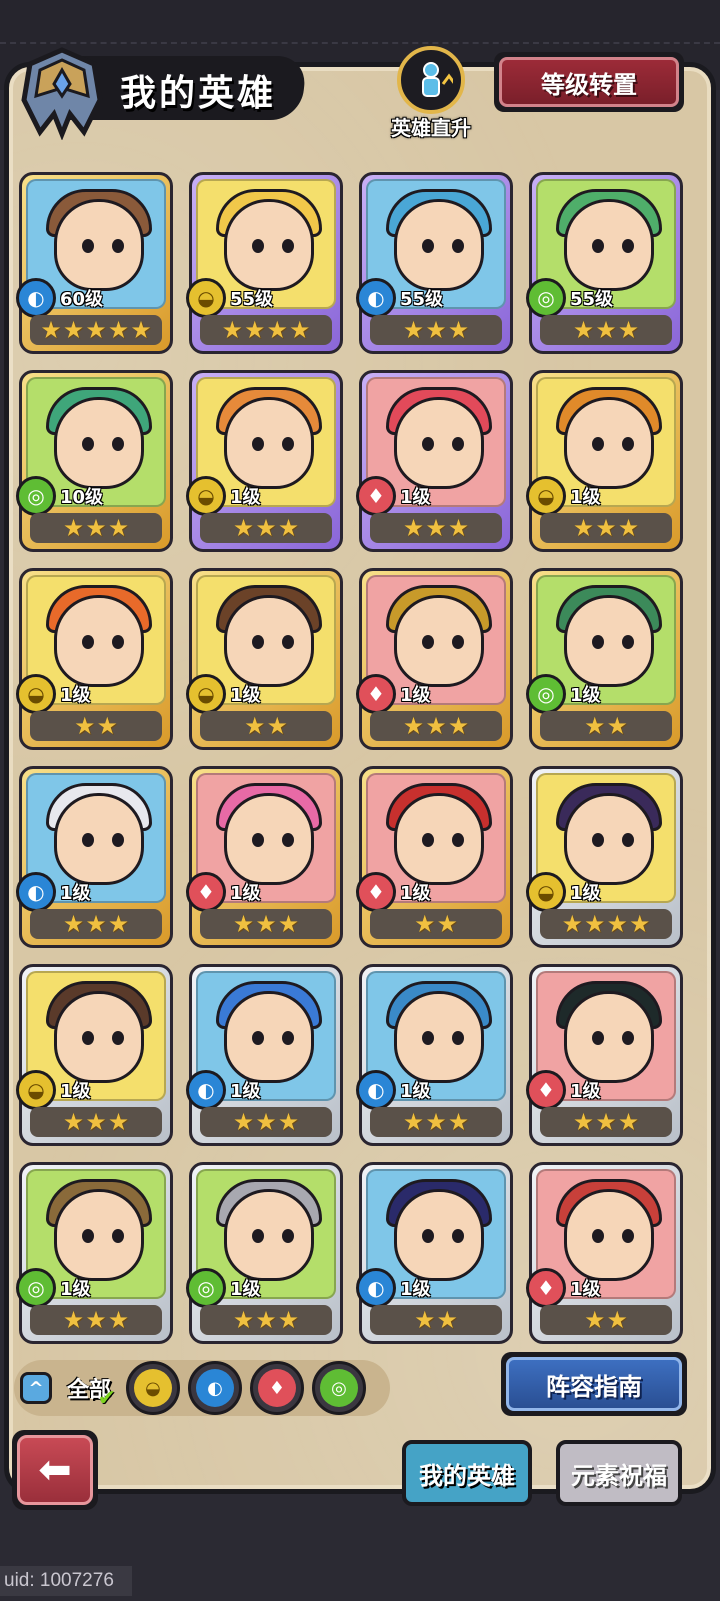 This screenshot has height=1601, width=720. I want to click on hero-card: ◐ 1级 ★ ★, so click(434, 1253).